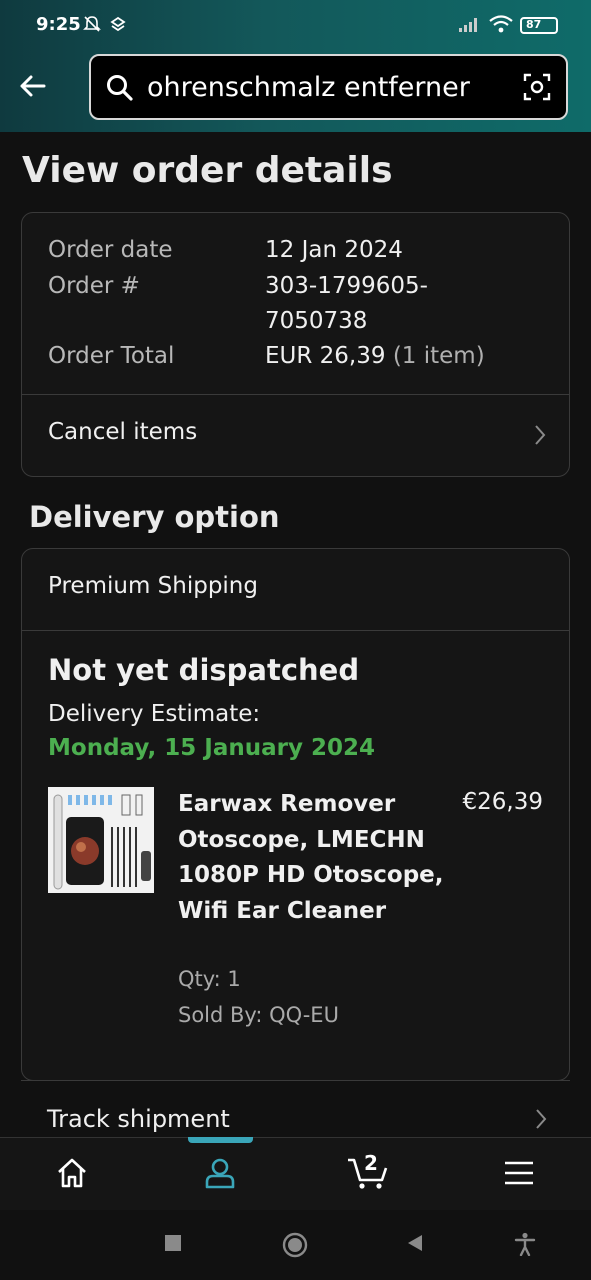 Image resolution: width=591 pixels, height=1280 pixels. What do you see at coordinates (295, 1173) in the screenshot?
I see `bottom-nav` at bounding box center [295, 1173].